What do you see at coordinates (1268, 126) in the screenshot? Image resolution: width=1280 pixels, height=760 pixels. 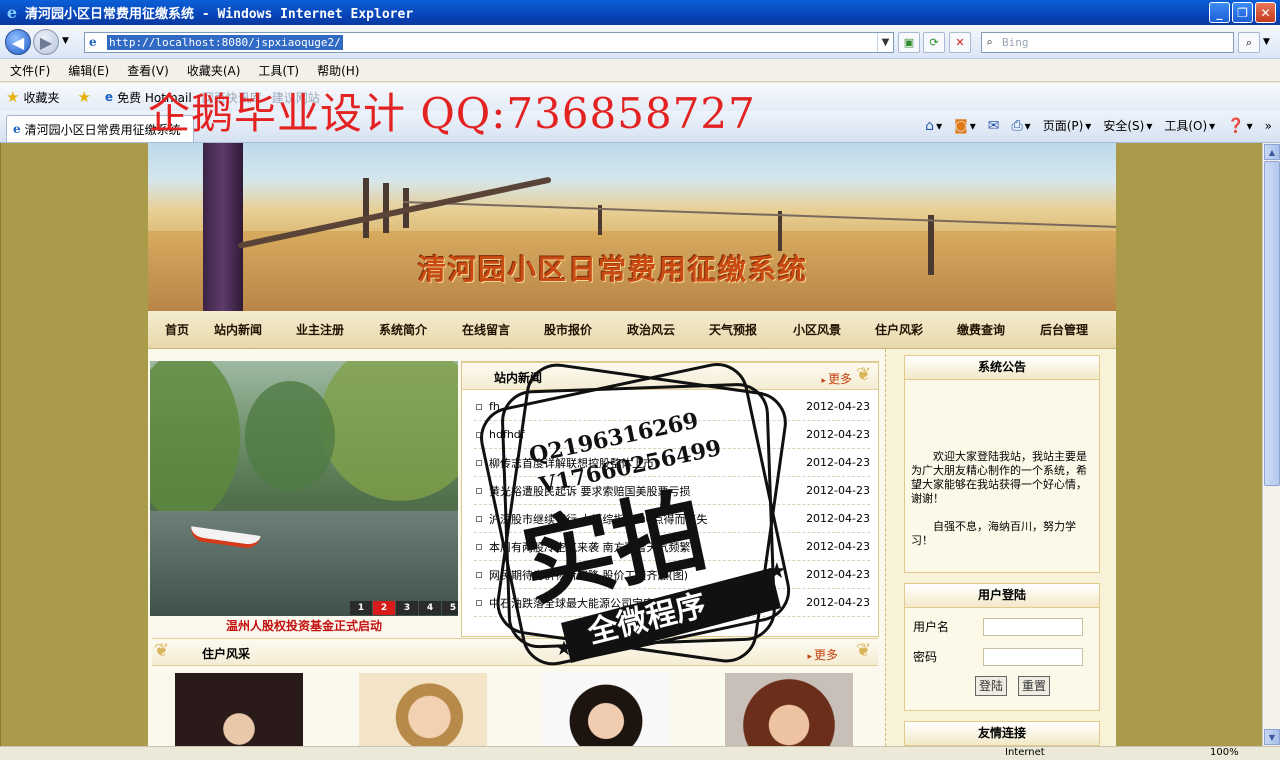 I see `chevron-more-icon: »` at bounding box center [1268, 126].